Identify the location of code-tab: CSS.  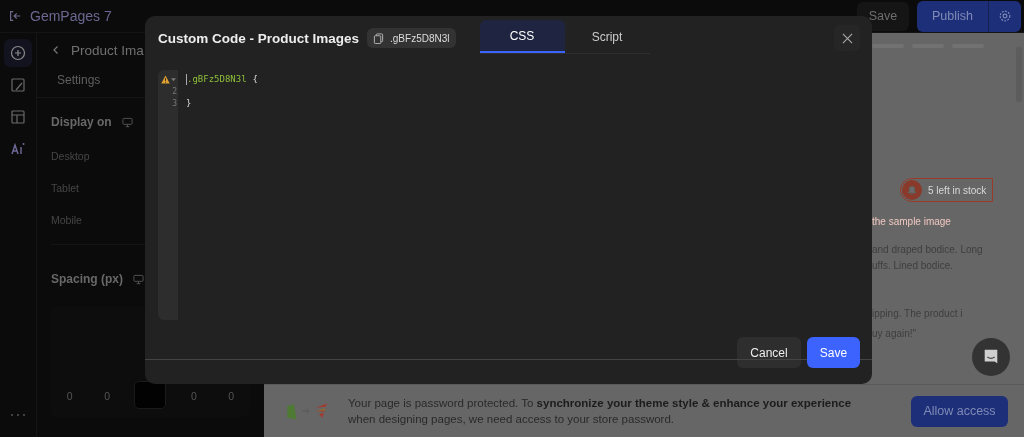
(522, 36).